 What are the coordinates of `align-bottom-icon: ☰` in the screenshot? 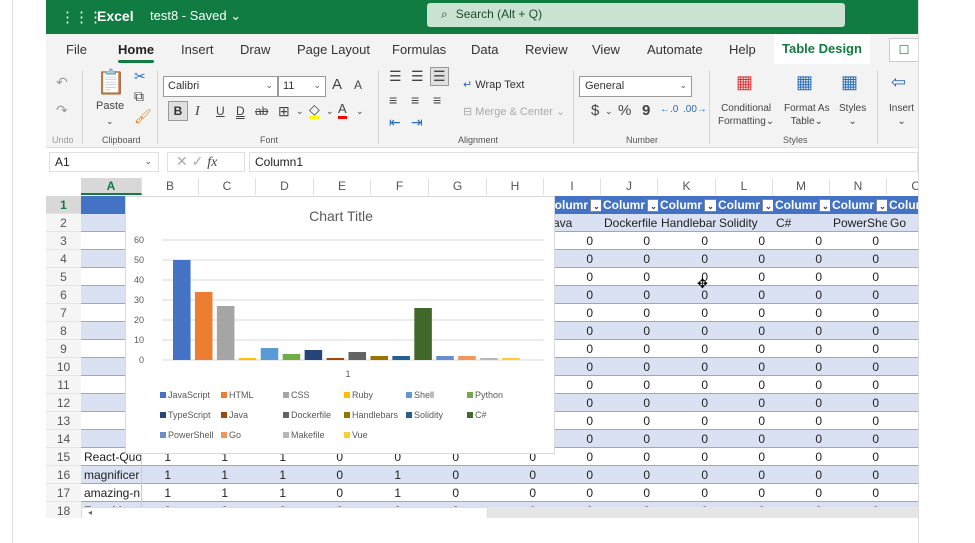 It's located at (439, 76).